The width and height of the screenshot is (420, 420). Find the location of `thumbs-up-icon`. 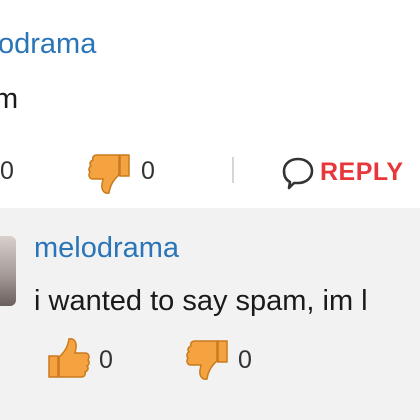

thumbs-up-icon is located at coordinates (69, 358).